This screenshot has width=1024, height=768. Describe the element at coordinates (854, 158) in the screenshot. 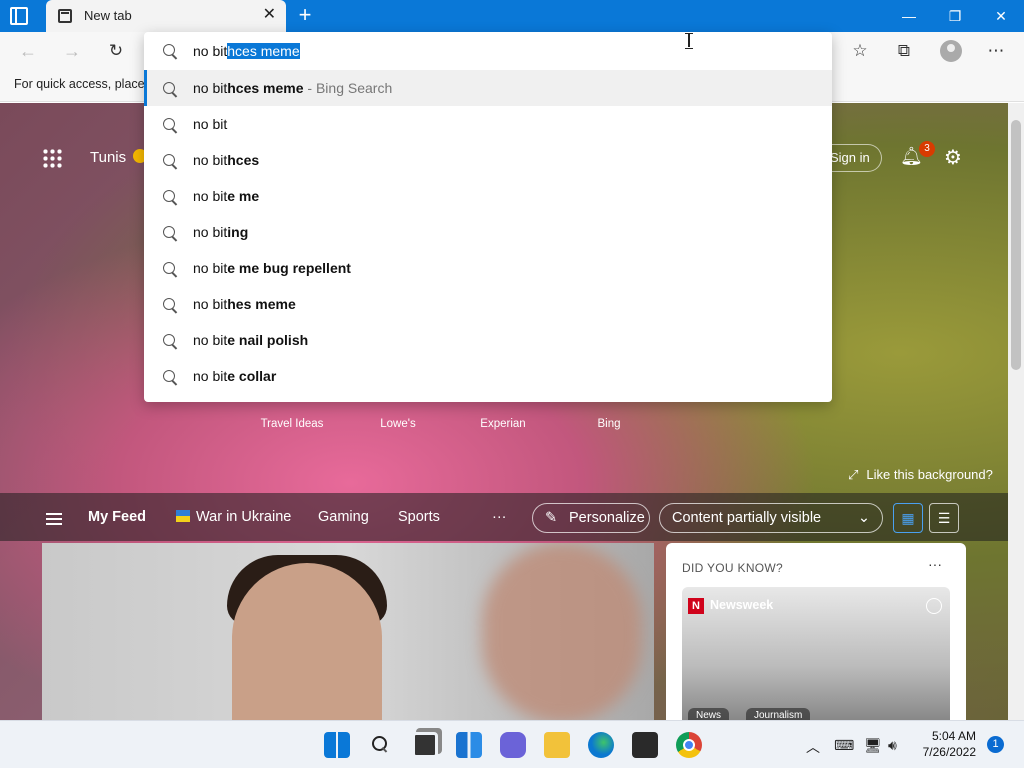

I see `sign-in-button: Sign in` at that location.